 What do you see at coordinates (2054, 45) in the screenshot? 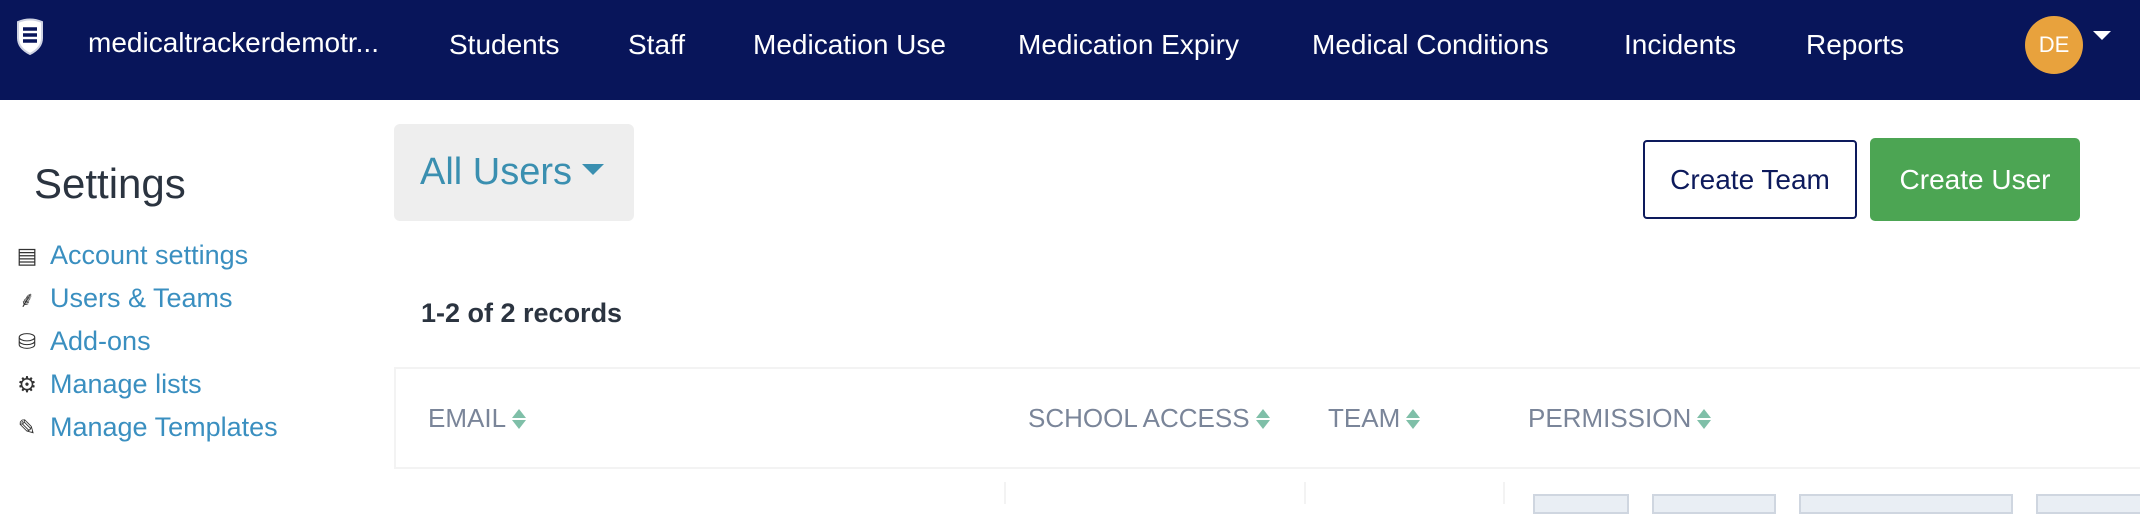
I see `user-avatar: DE` at bounding box center [2054, 45].